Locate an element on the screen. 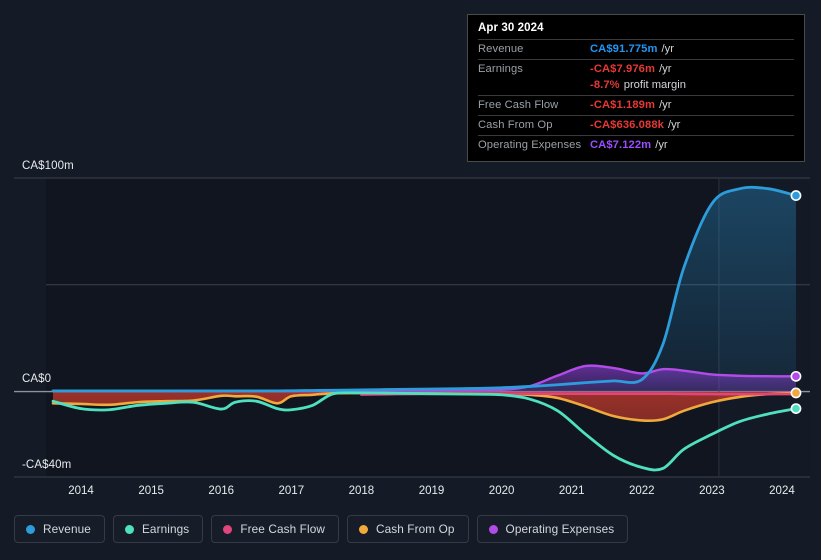 This screenshot has width=821, height=560. tooltip-row-value: -CA$636.088k is located at coordinates (627, 125).